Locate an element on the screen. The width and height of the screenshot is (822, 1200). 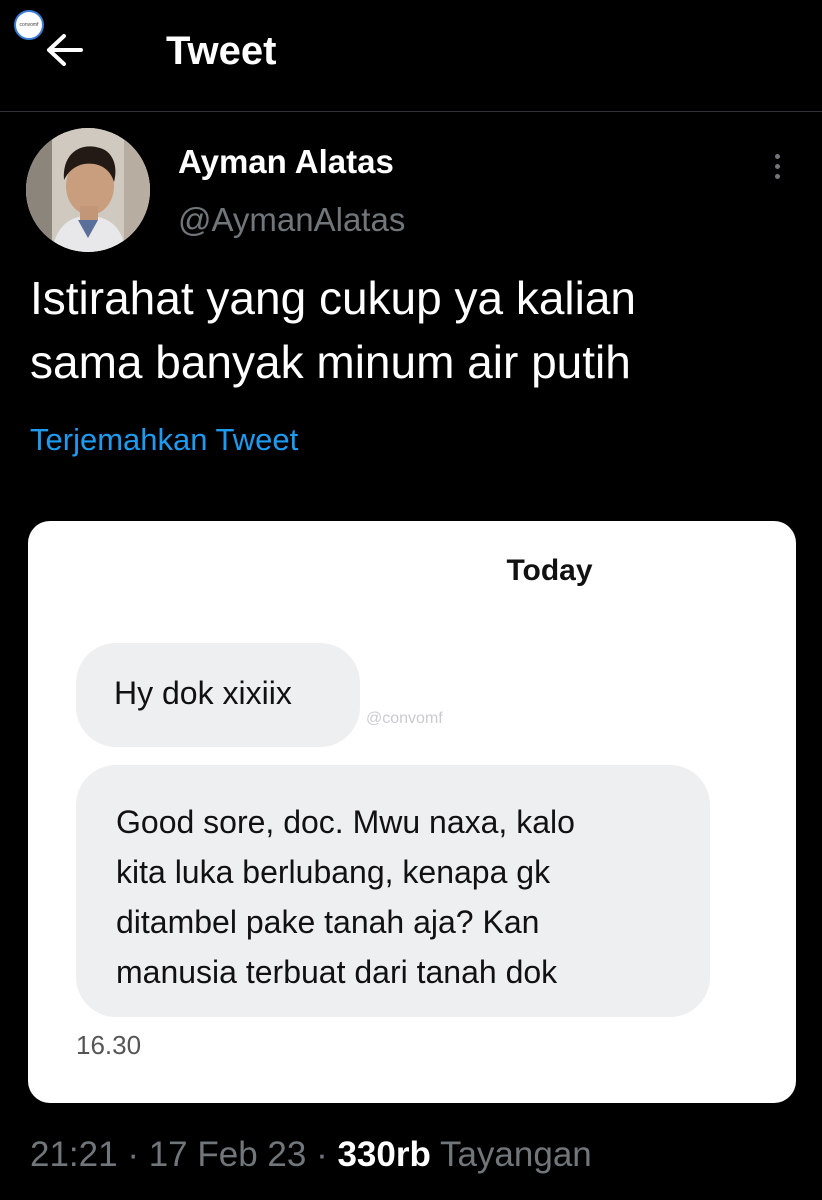
author-name: Ayman Alatas is located at coordinates (286, 162).